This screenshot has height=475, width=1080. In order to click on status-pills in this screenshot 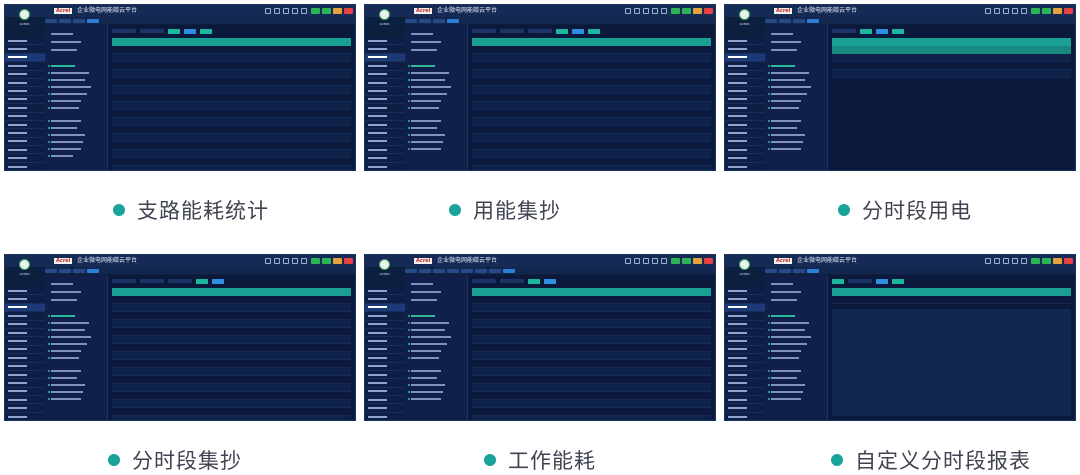, I will do `click(332, 11)`.